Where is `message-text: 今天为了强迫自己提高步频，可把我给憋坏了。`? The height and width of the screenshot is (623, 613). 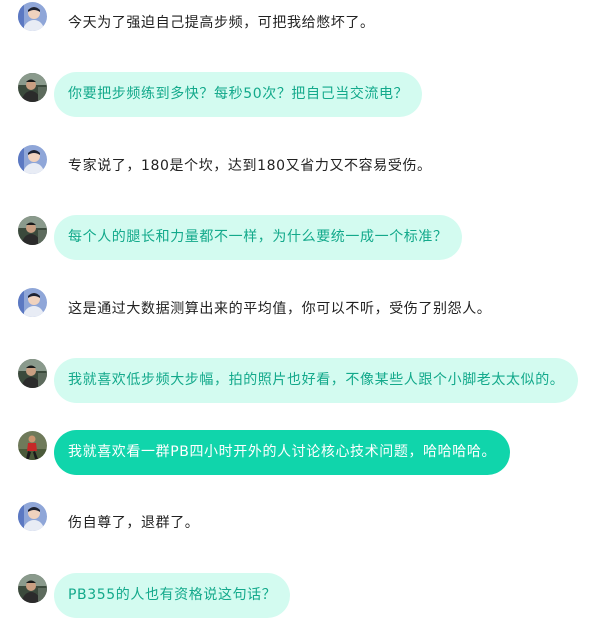 message-text: 今天为了强迫自己提高步频，可把我给憋坏了。 is located at coordinates (221, 23).